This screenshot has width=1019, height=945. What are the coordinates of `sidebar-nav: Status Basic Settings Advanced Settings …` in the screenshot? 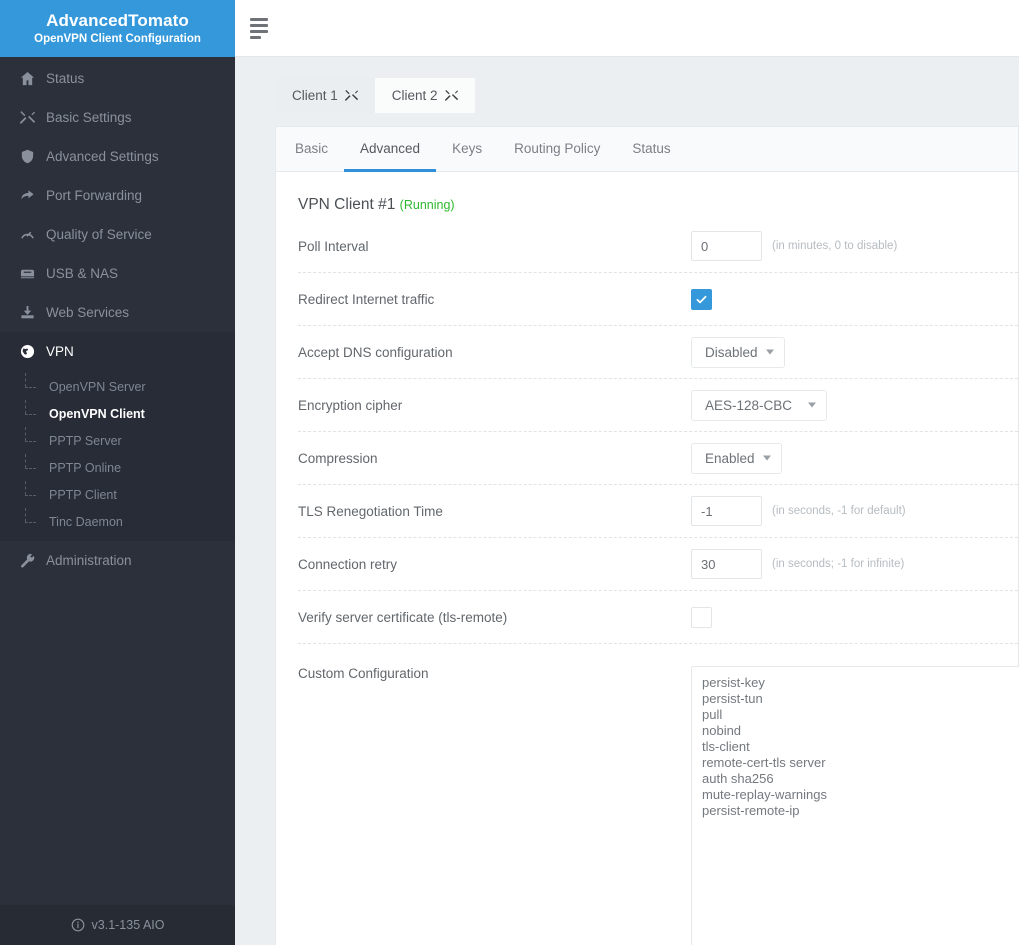 It's located at (117, 318).